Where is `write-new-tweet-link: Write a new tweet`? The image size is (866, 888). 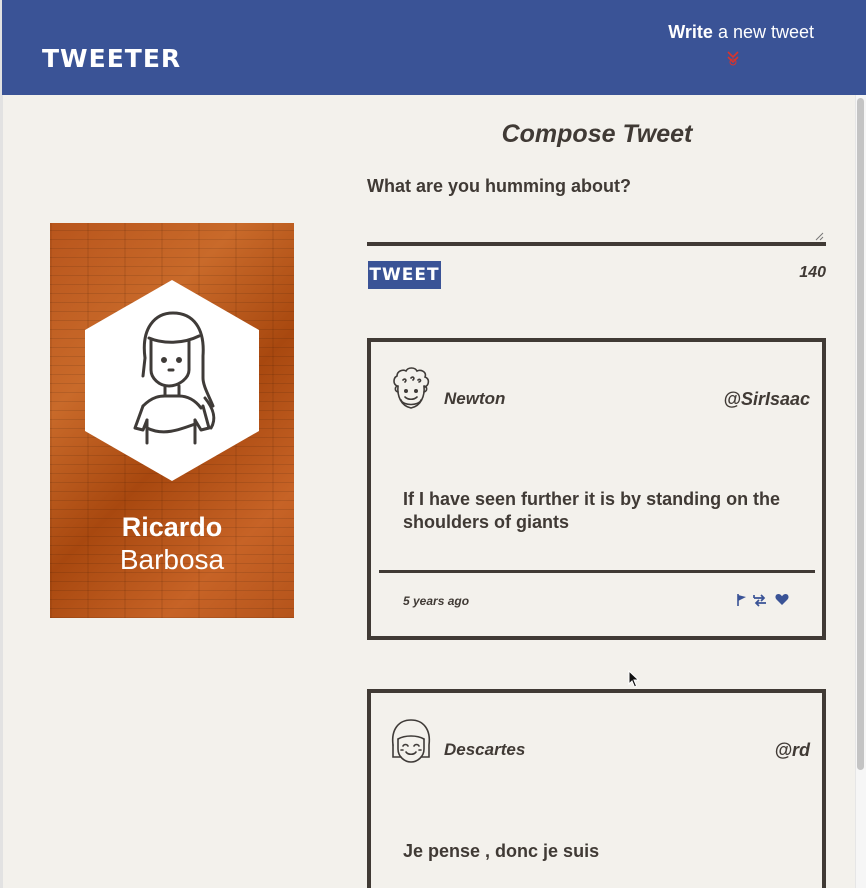 write-new-tweet-link: Write a new tweet is located at coordinates (741, 32).